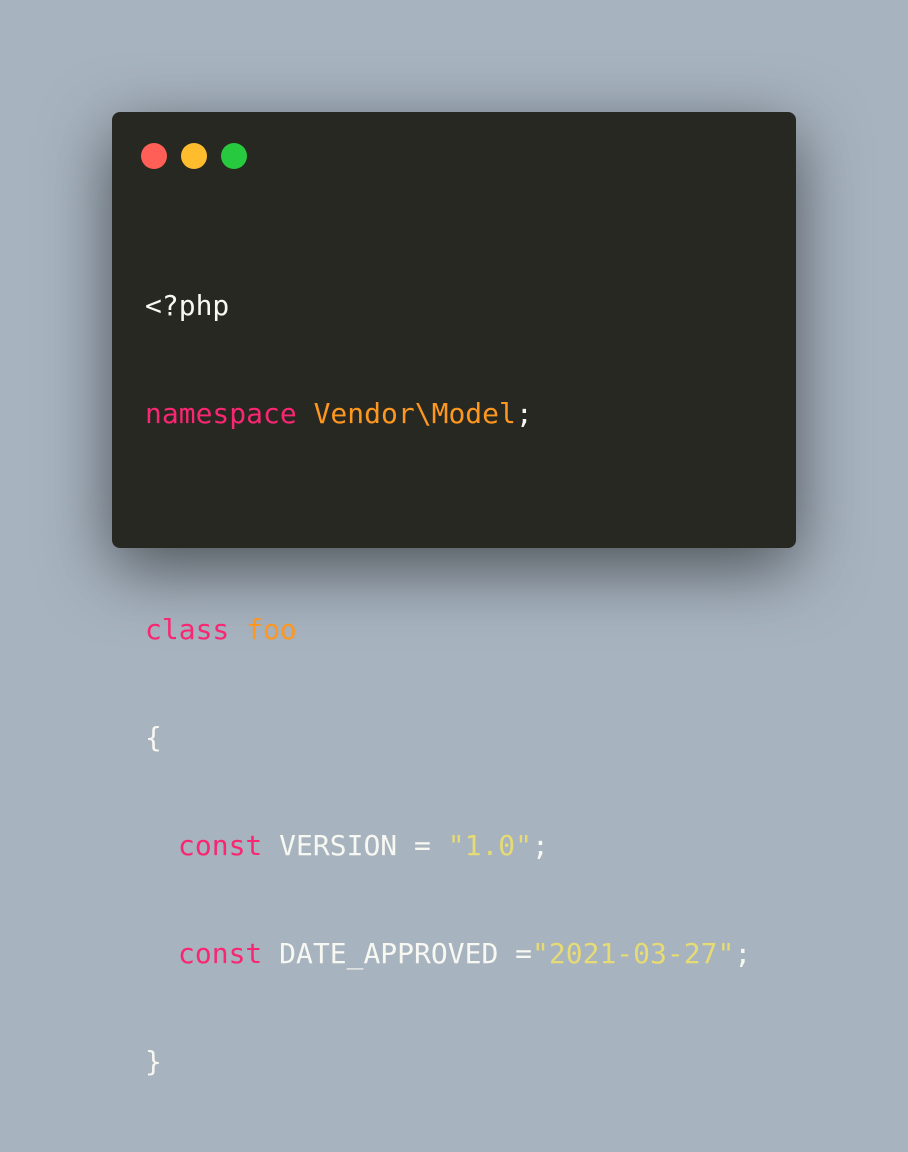  I want to click on close-brace: }, so click(153, 1061).